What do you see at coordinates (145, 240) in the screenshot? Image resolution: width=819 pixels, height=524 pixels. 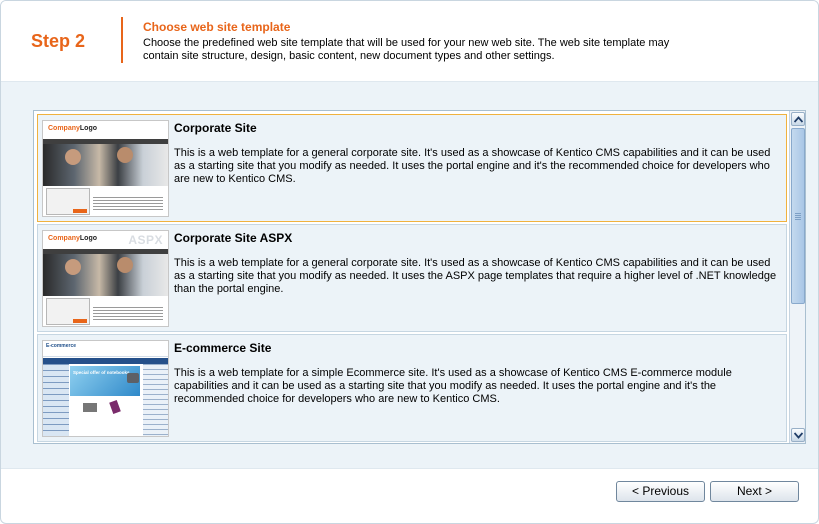 I see `thumbnail-watermark: ASPX` at bounding box center [145, 240].